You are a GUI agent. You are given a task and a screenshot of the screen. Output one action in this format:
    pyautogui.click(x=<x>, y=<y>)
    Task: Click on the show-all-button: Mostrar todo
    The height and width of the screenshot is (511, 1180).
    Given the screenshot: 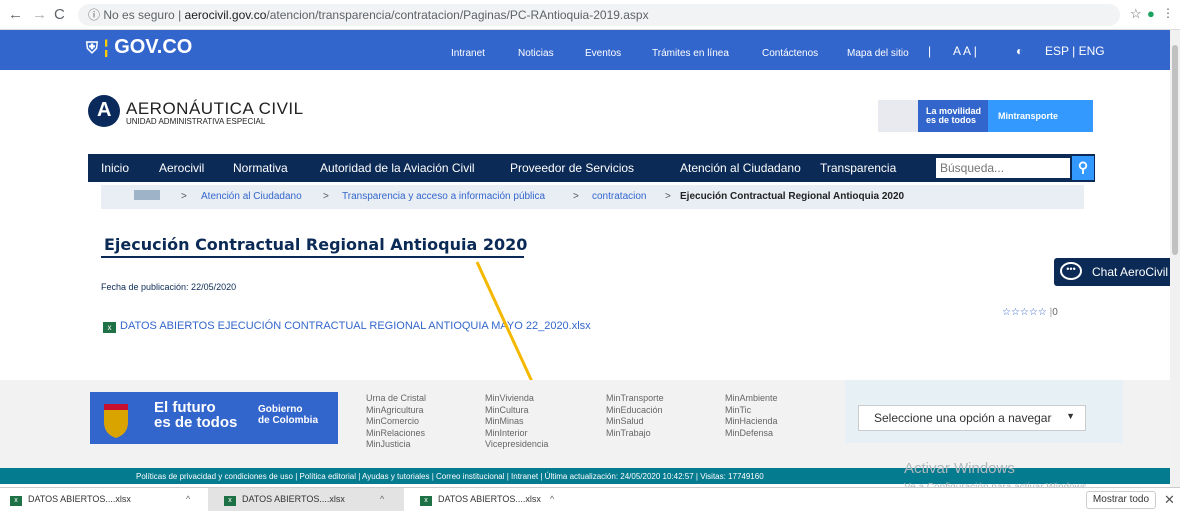 What is the action you would take?
    pyautogui.click(x=1121, y=500)
    